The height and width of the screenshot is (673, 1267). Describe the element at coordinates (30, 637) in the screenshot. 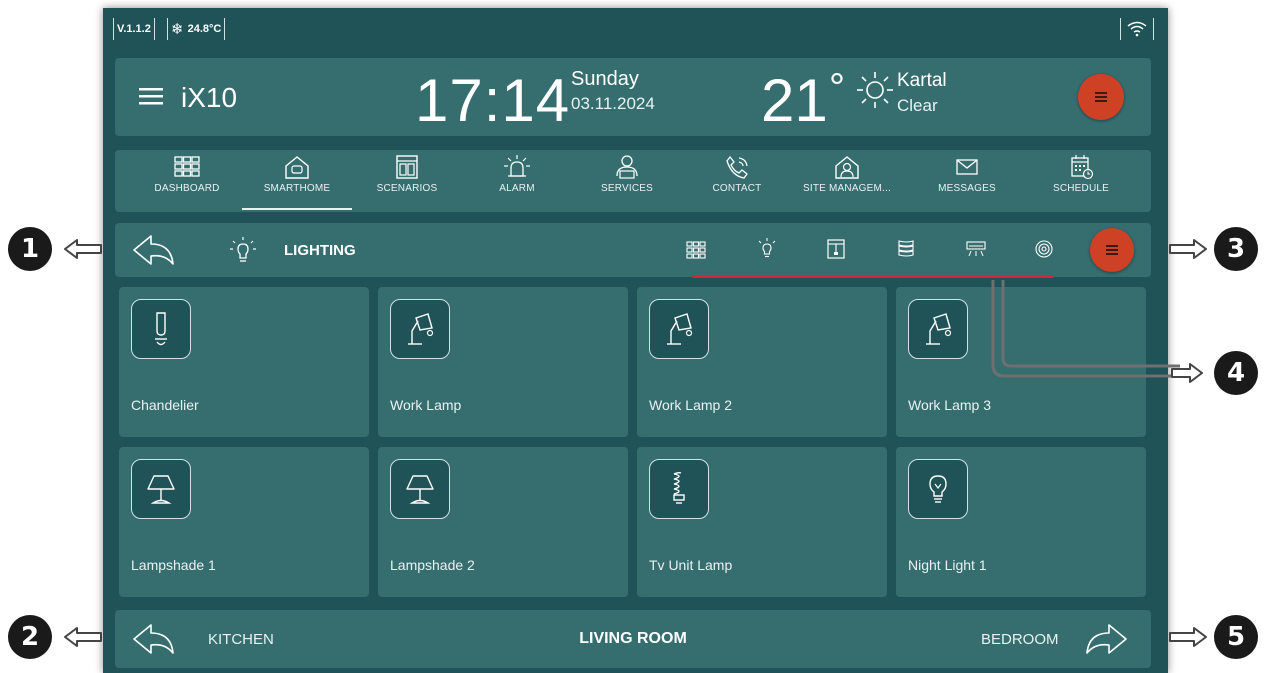

I see `callout-2: 2` at that location.